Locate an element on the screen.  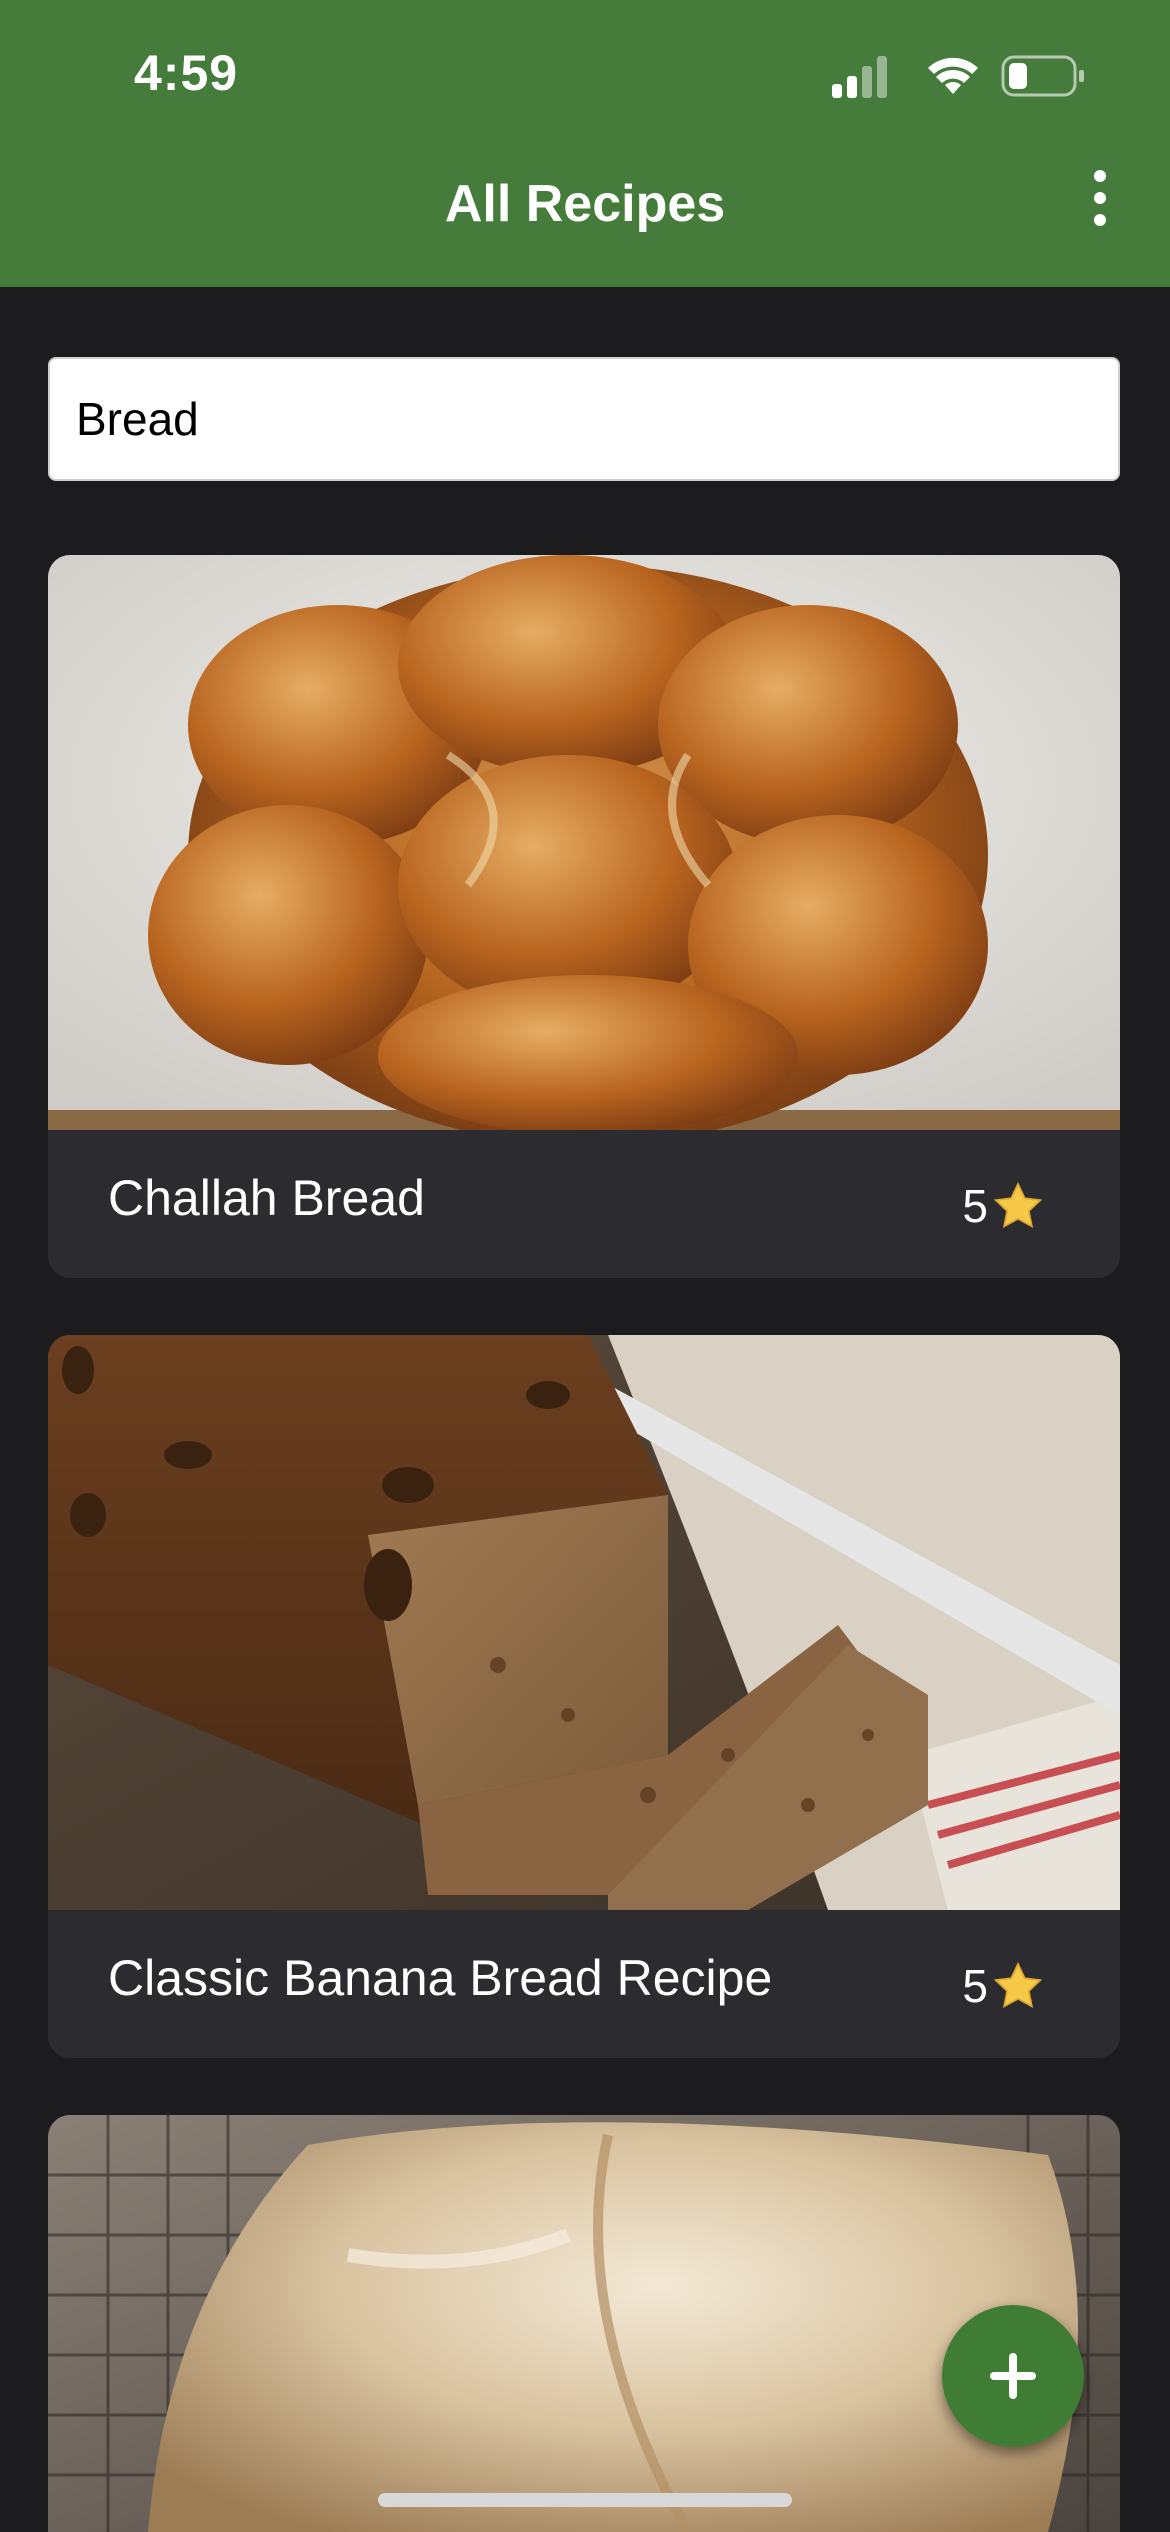
wifi-icon is located at coordinates (953, 75).